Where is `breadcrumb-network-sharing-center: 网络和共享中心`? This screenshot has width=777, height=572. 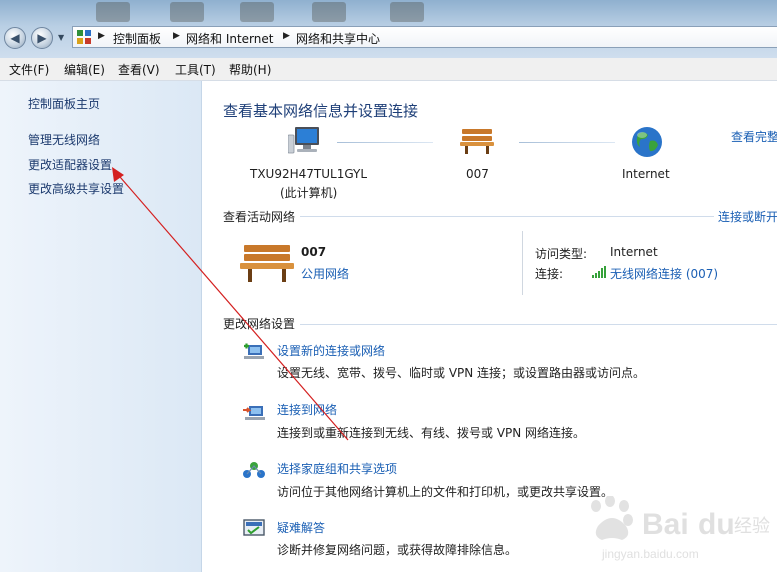
breadcrumb-network-sharing-center: 网络和共享中心 is located at coordinates (338, 38).